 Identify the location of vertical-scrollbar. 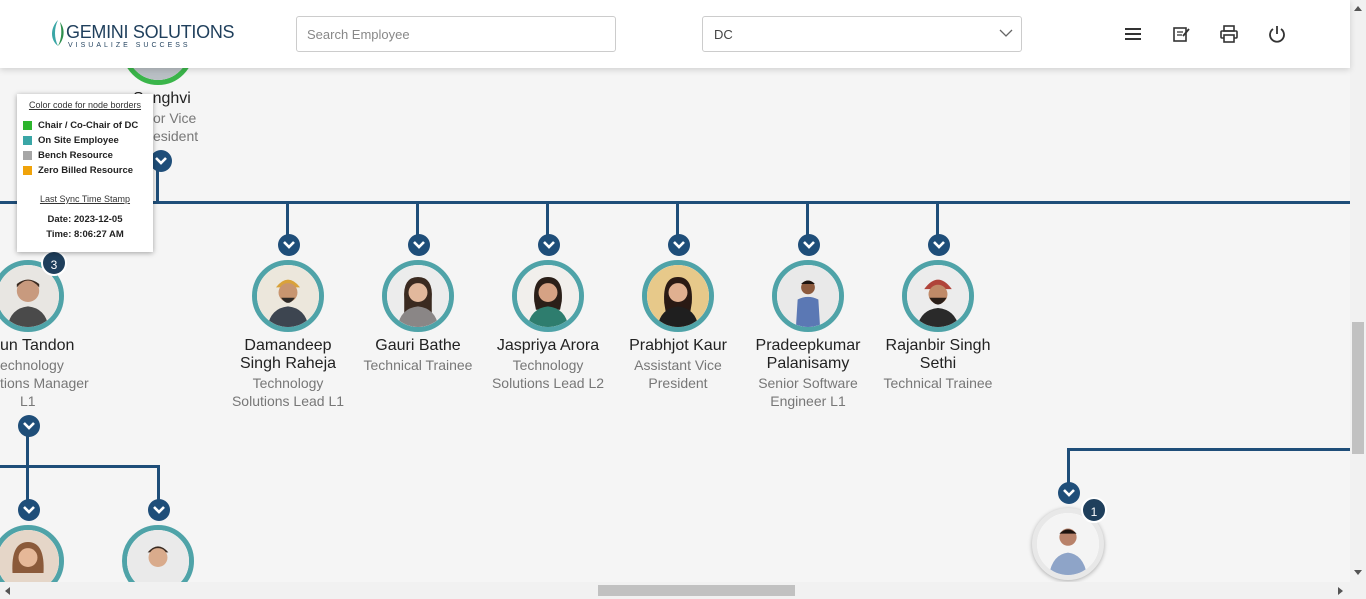
(1358, 291).